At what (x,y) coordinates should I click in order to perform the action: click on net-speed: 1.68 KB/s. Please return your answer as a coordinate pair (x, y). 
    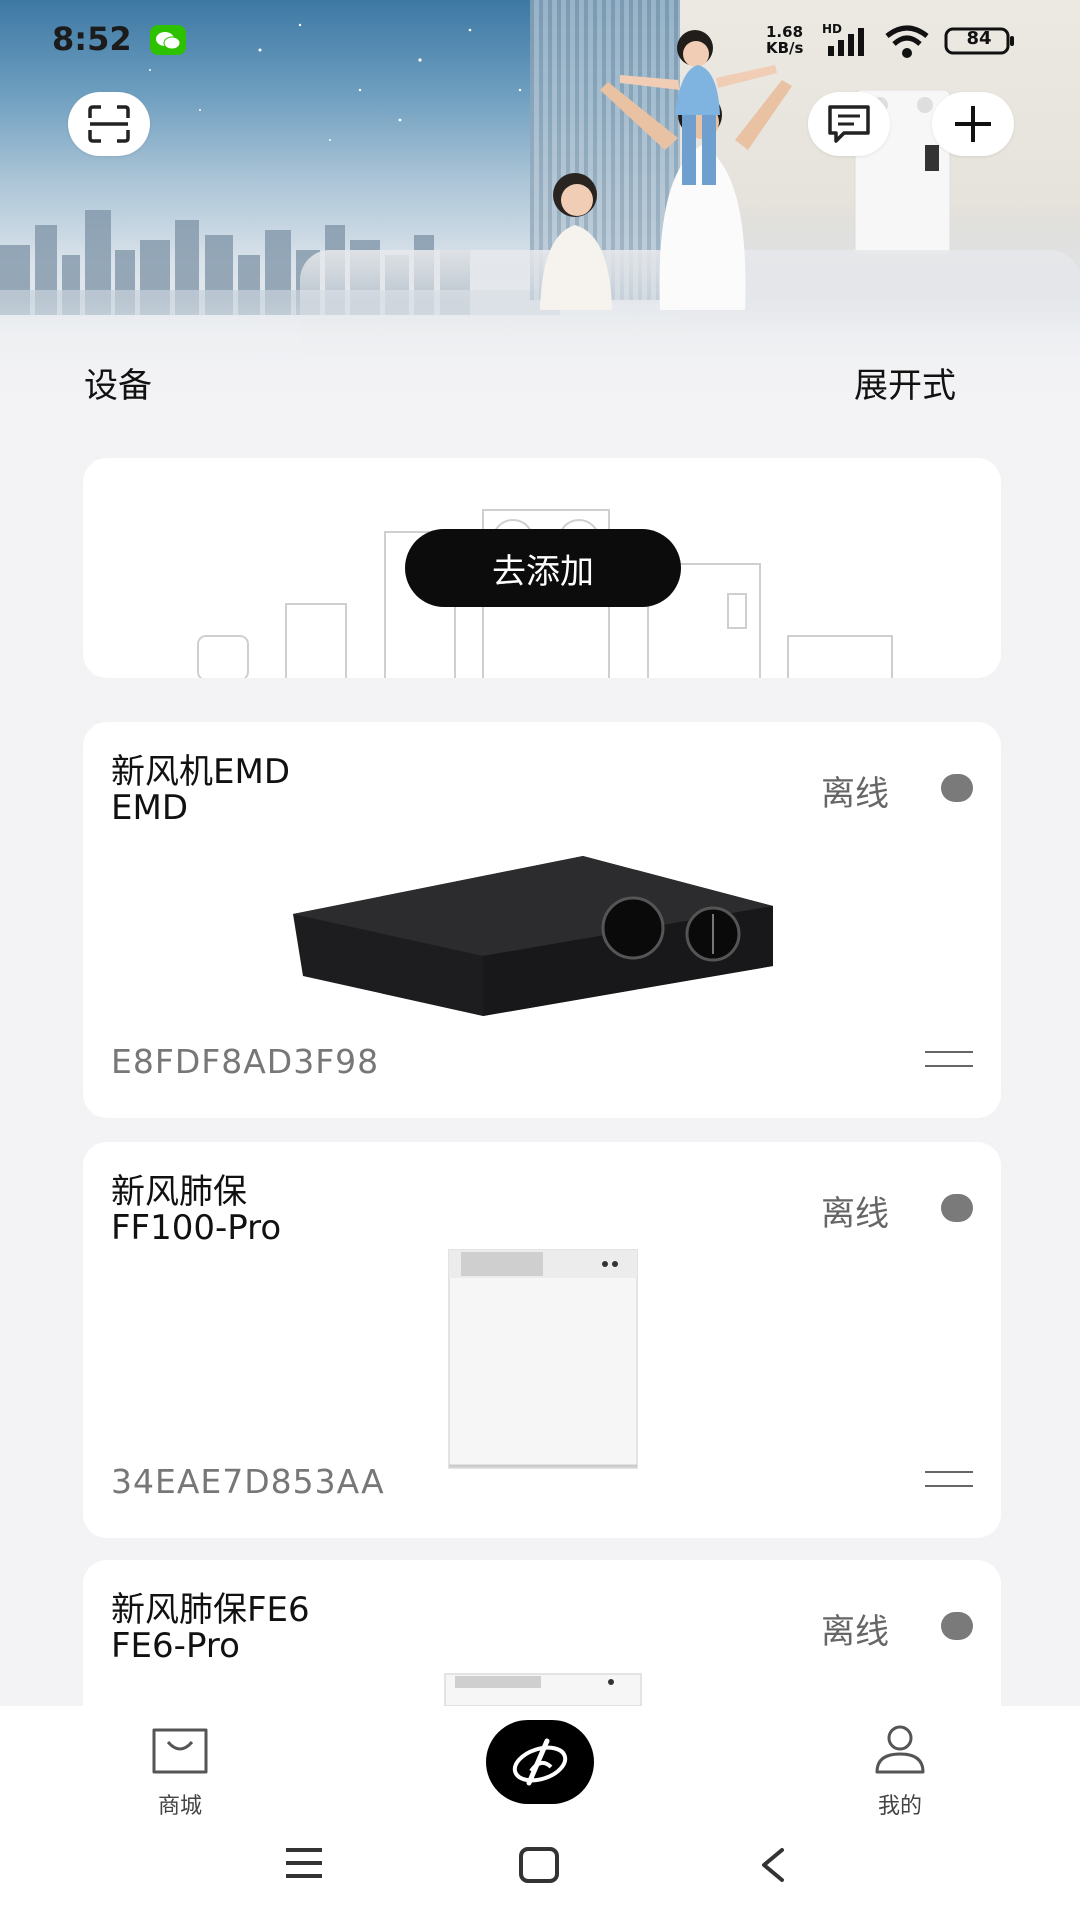
    Looking at the image, I should click on (784, 40).